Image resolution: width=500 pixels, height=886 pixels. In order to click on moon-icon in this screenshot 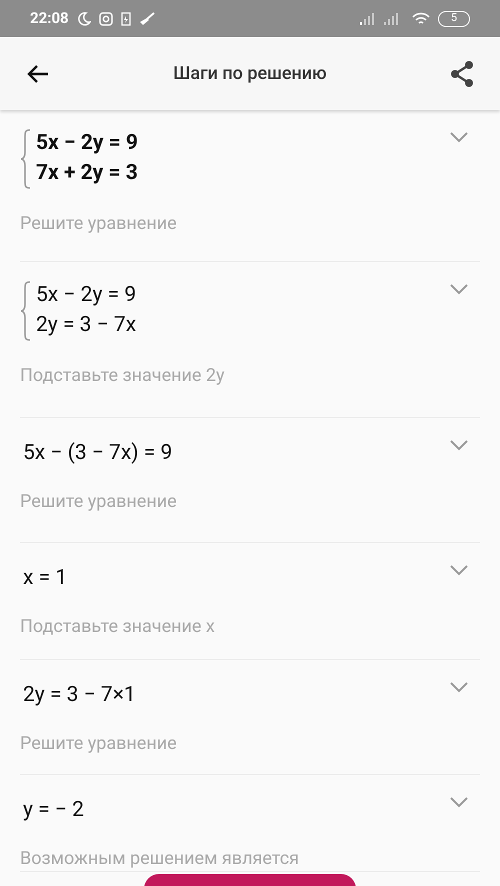, I will do `click(83, 19)`.